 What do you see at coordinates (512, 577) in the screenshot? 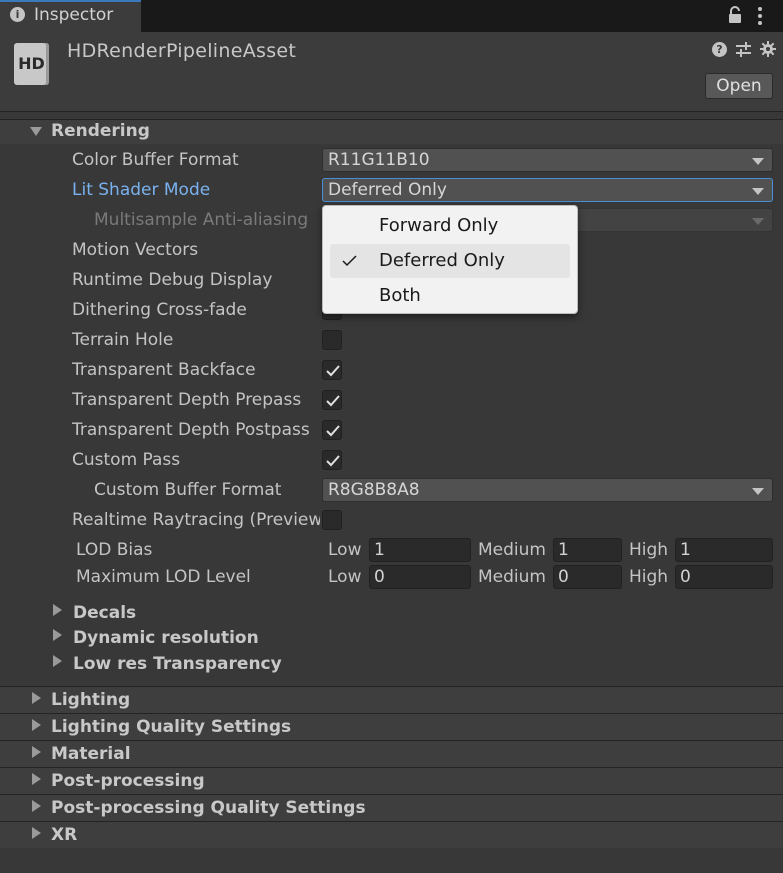
I see `max-lod-medium-label: Medium` at bounding box center [512, 577].